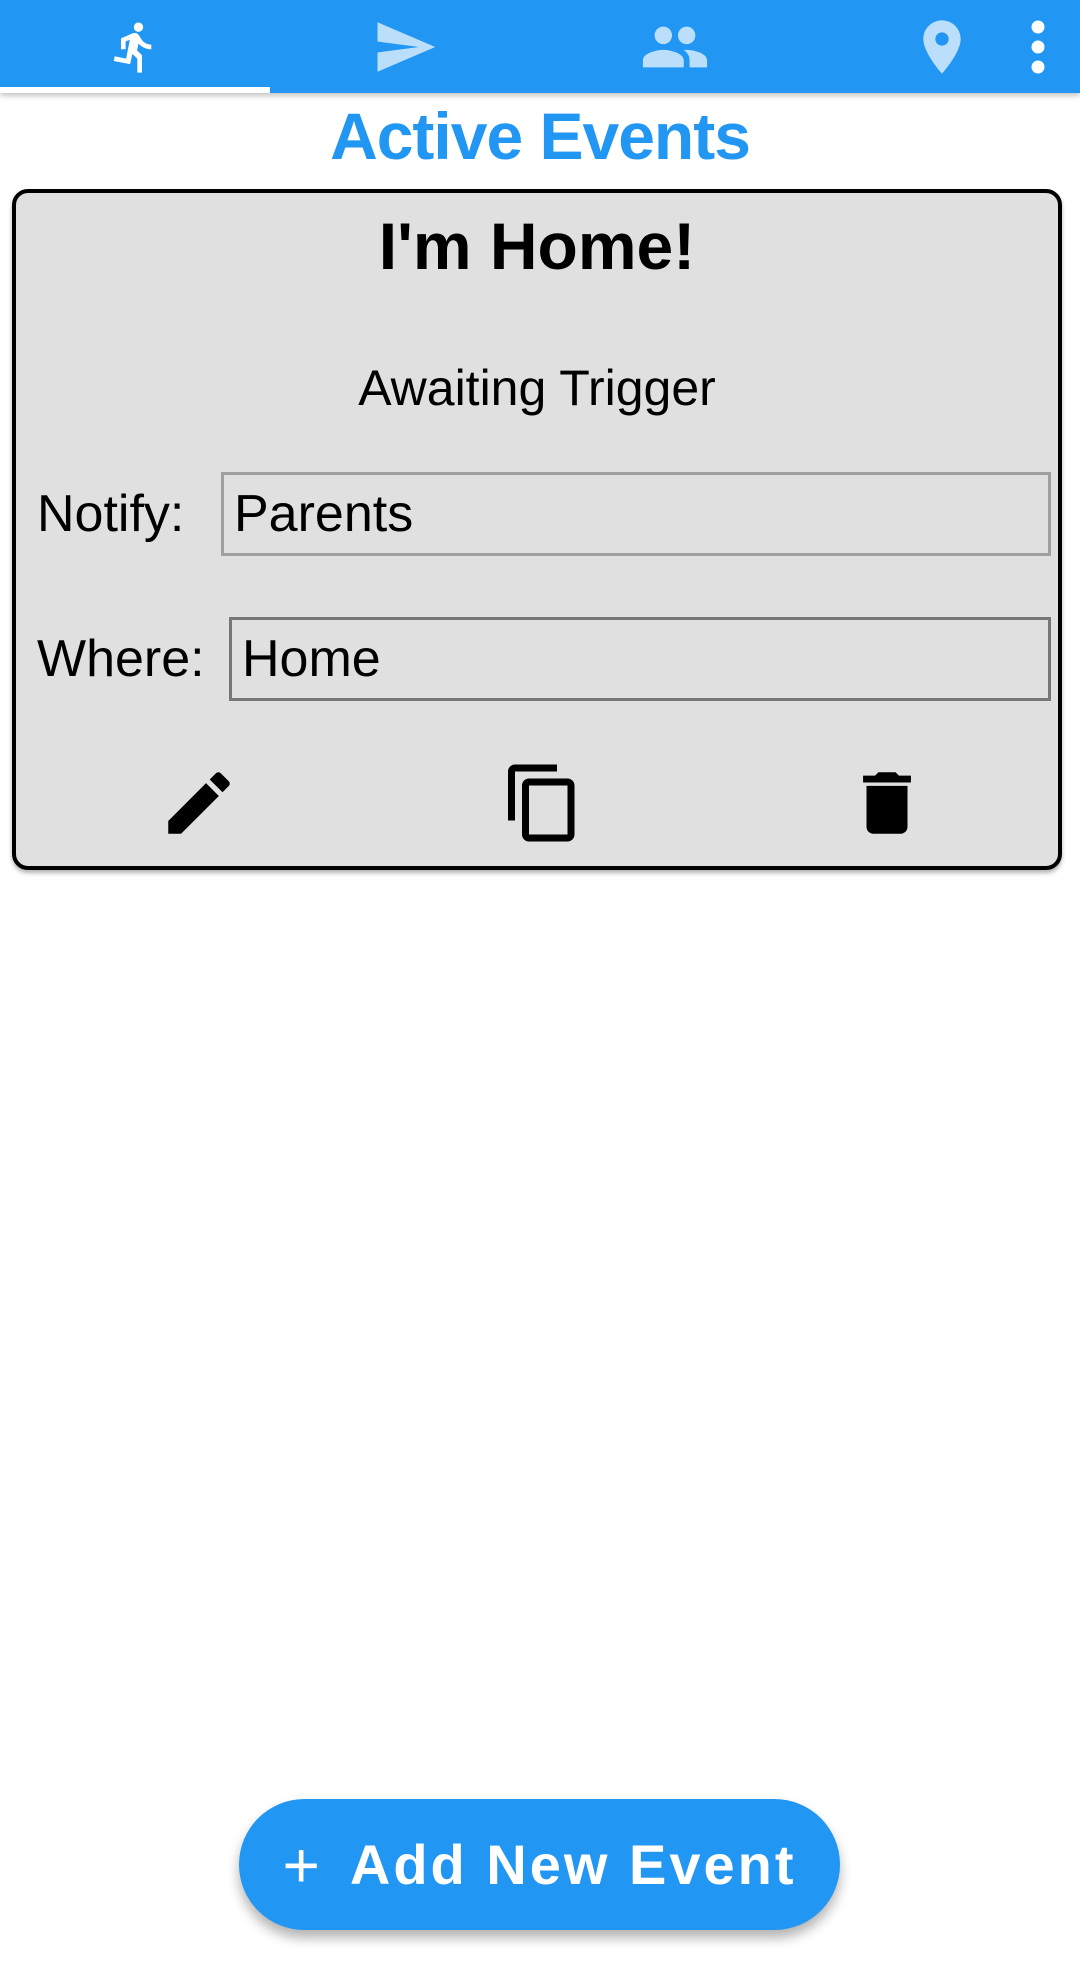 The width and height of the screenshot is (1080, 1962). Describe the element at coordinates (636, 514) in the screenshot. I see `notify-field: Parents` at that location.